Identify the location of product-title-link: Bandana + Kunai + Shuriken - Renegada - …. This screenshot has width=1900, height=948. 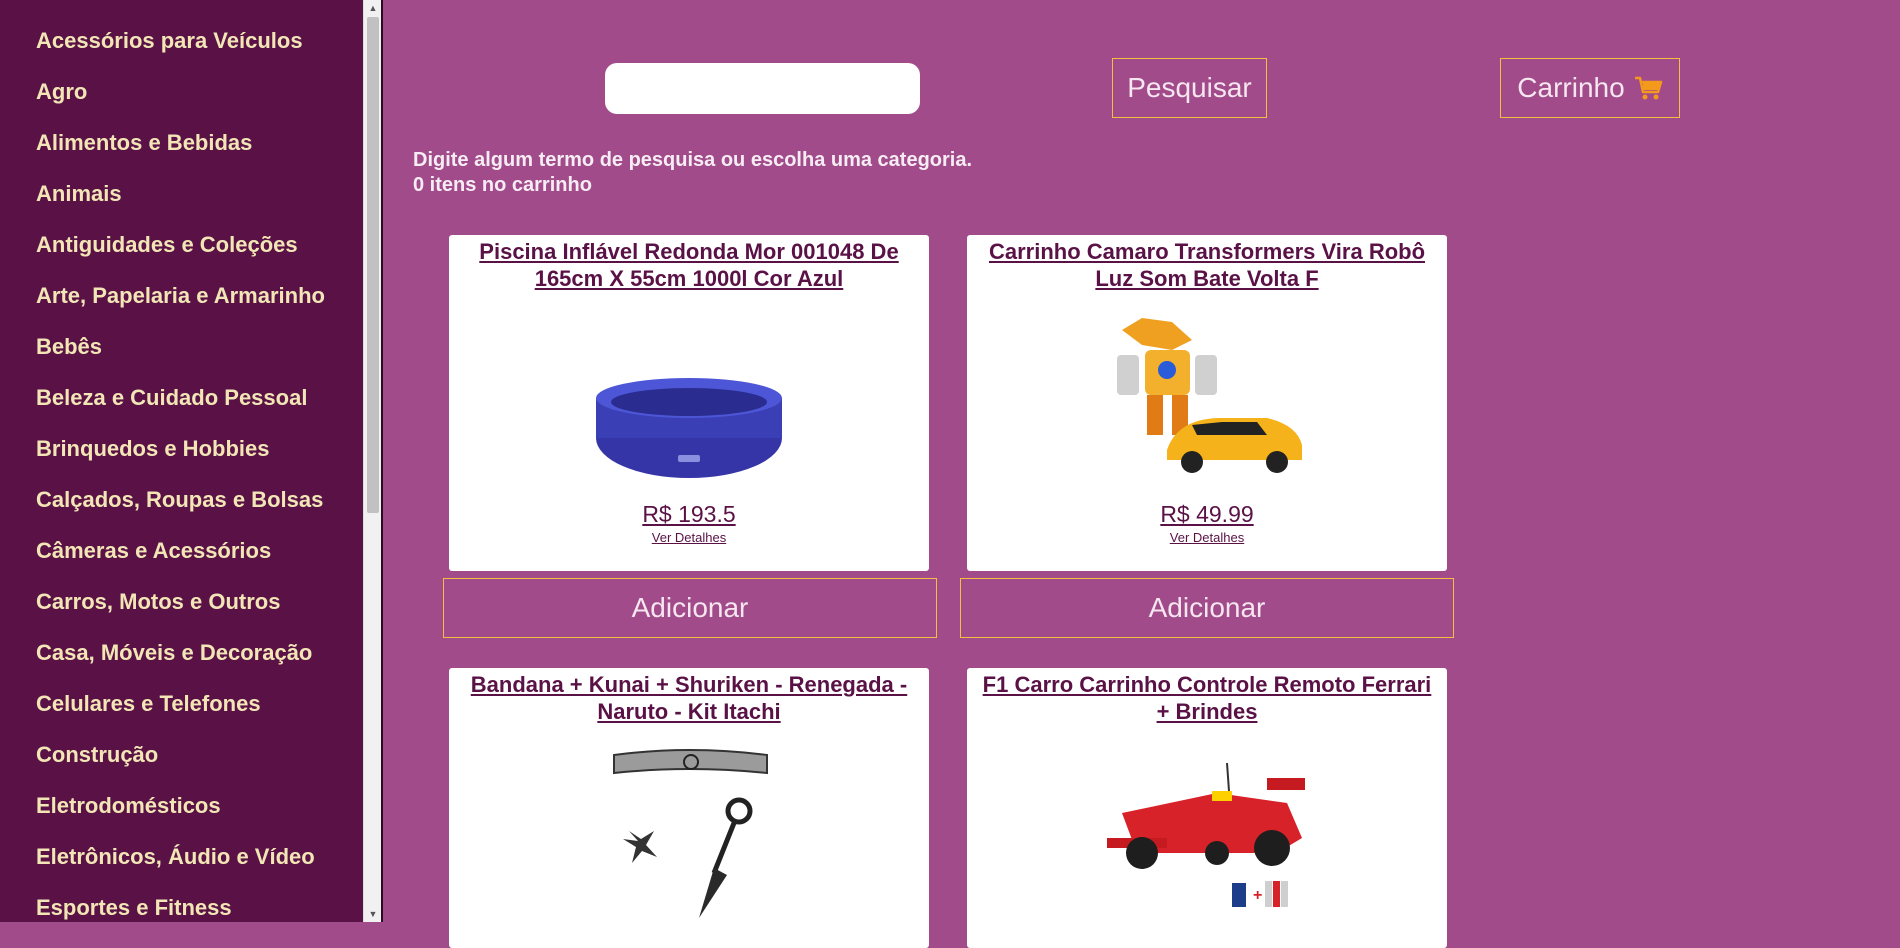
(689, 696).